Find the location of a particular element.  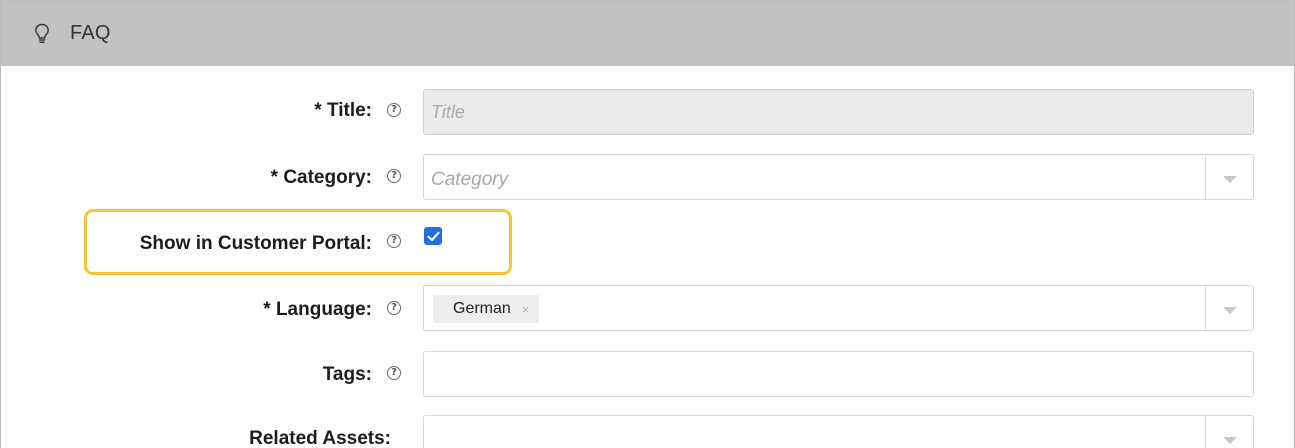

title-input: Title is located at coordinates (838, 112).